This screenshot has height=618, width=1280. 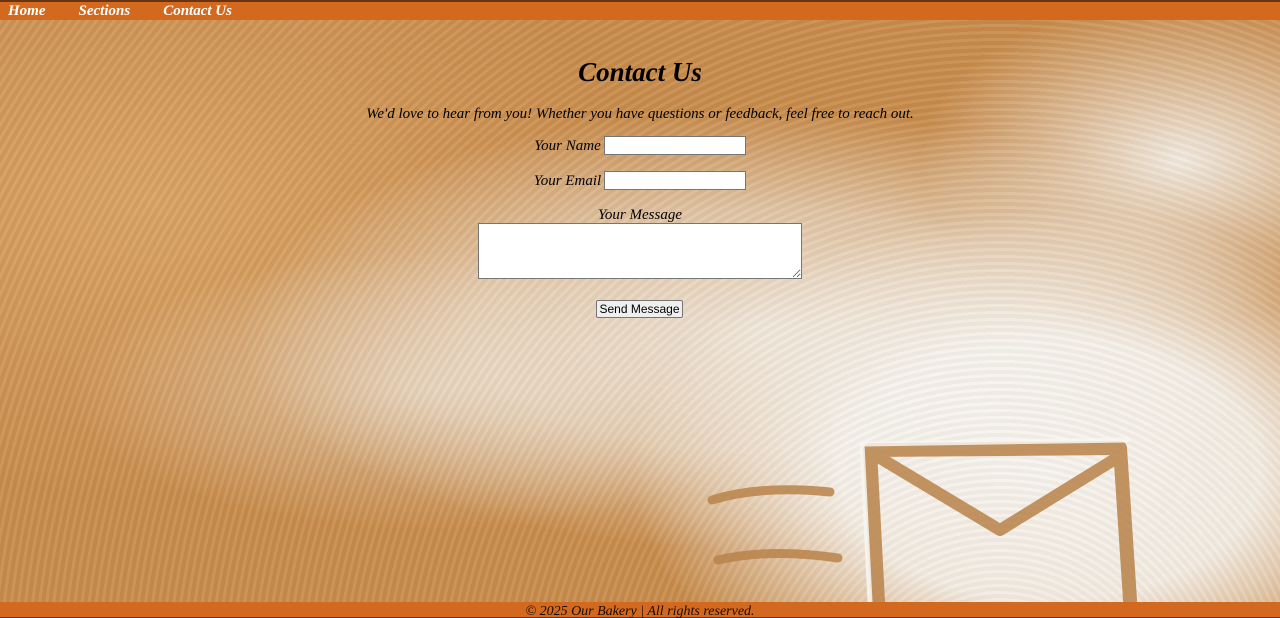 I want to click on top-nav: Home Sections Contact Us, so click(x=640, y=10).